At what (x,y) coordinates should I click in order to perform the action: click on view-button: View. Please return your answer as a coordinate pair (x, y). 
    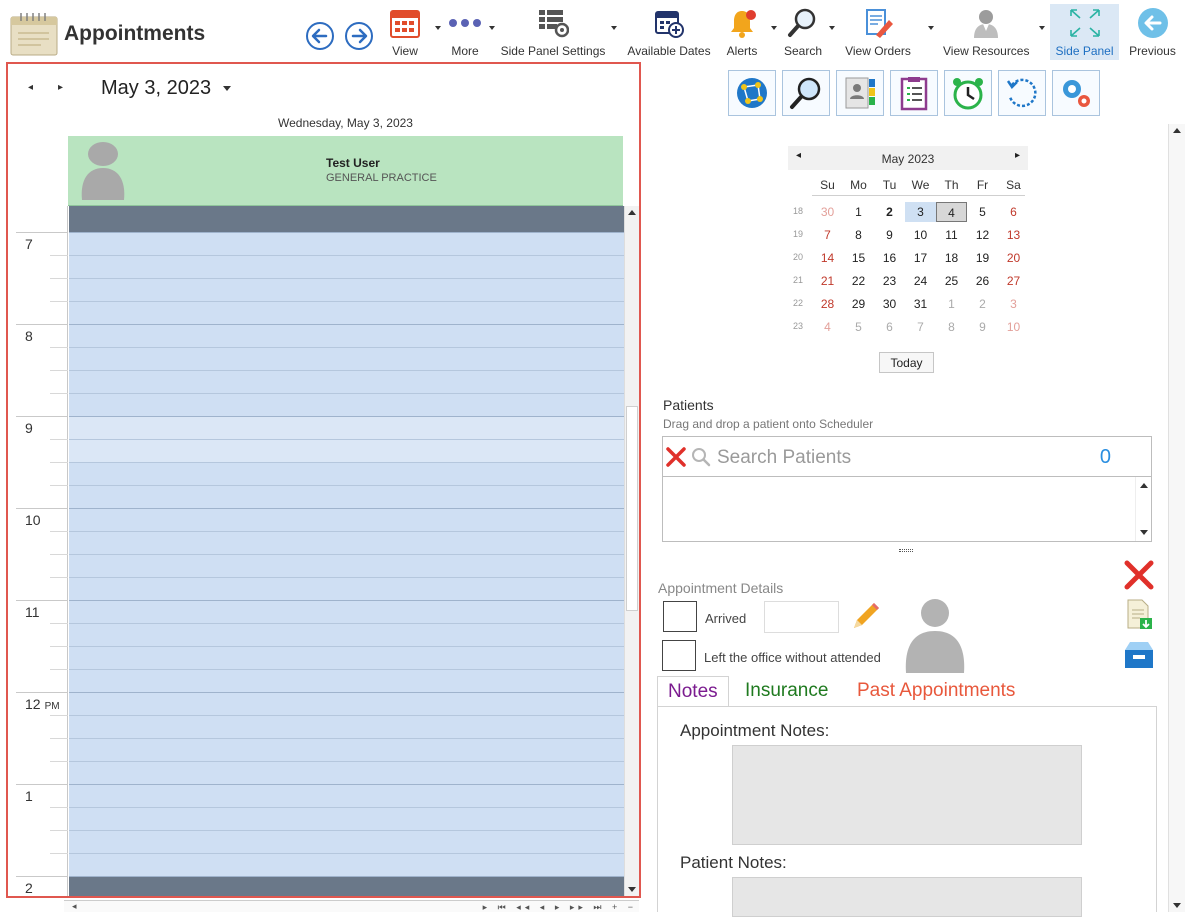
    Looking at the image, I should click on (405, 32).